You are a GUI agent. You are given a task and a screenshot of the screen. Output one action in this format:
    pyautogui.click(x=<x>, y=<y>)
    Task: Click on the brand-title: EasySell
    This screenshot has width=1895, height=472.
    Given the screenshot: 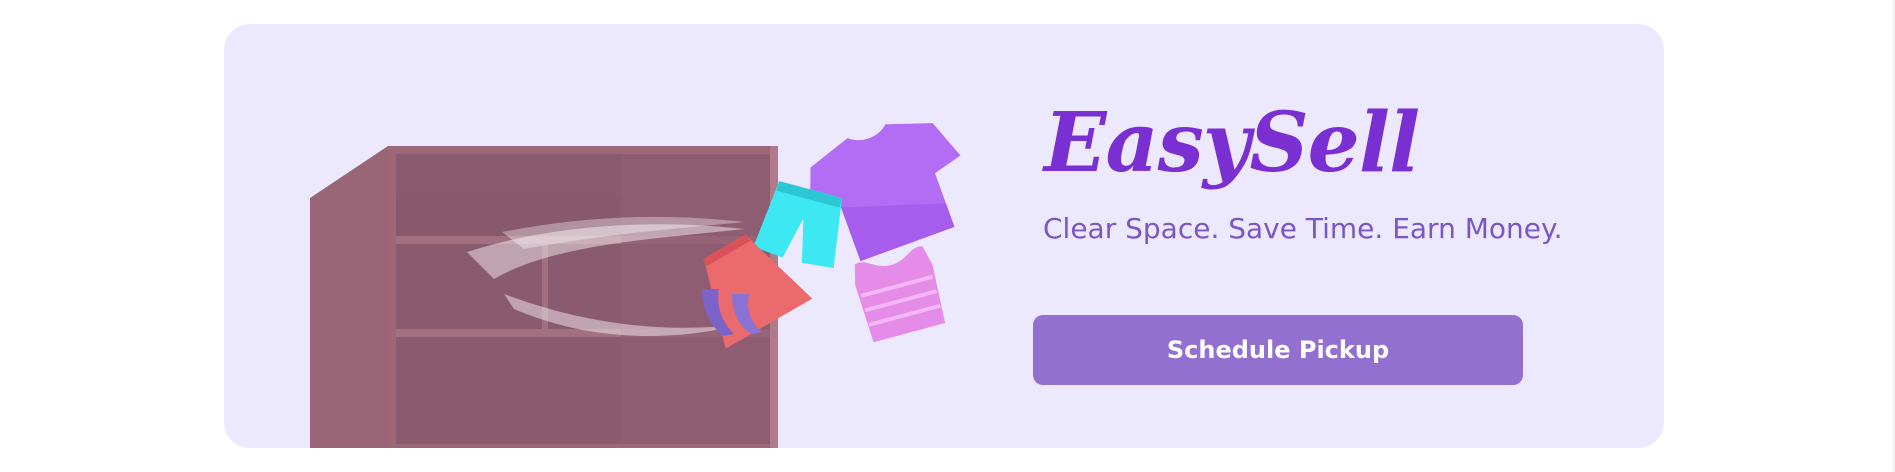 What is the action you would take?
    pyautogui.click(x=1232, y=143)
    